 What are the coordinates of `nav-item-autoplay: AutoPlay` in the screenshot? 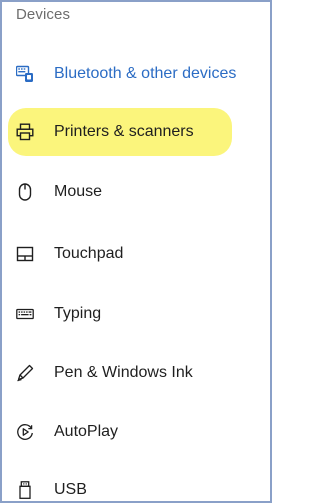 It's located at (67, 432).